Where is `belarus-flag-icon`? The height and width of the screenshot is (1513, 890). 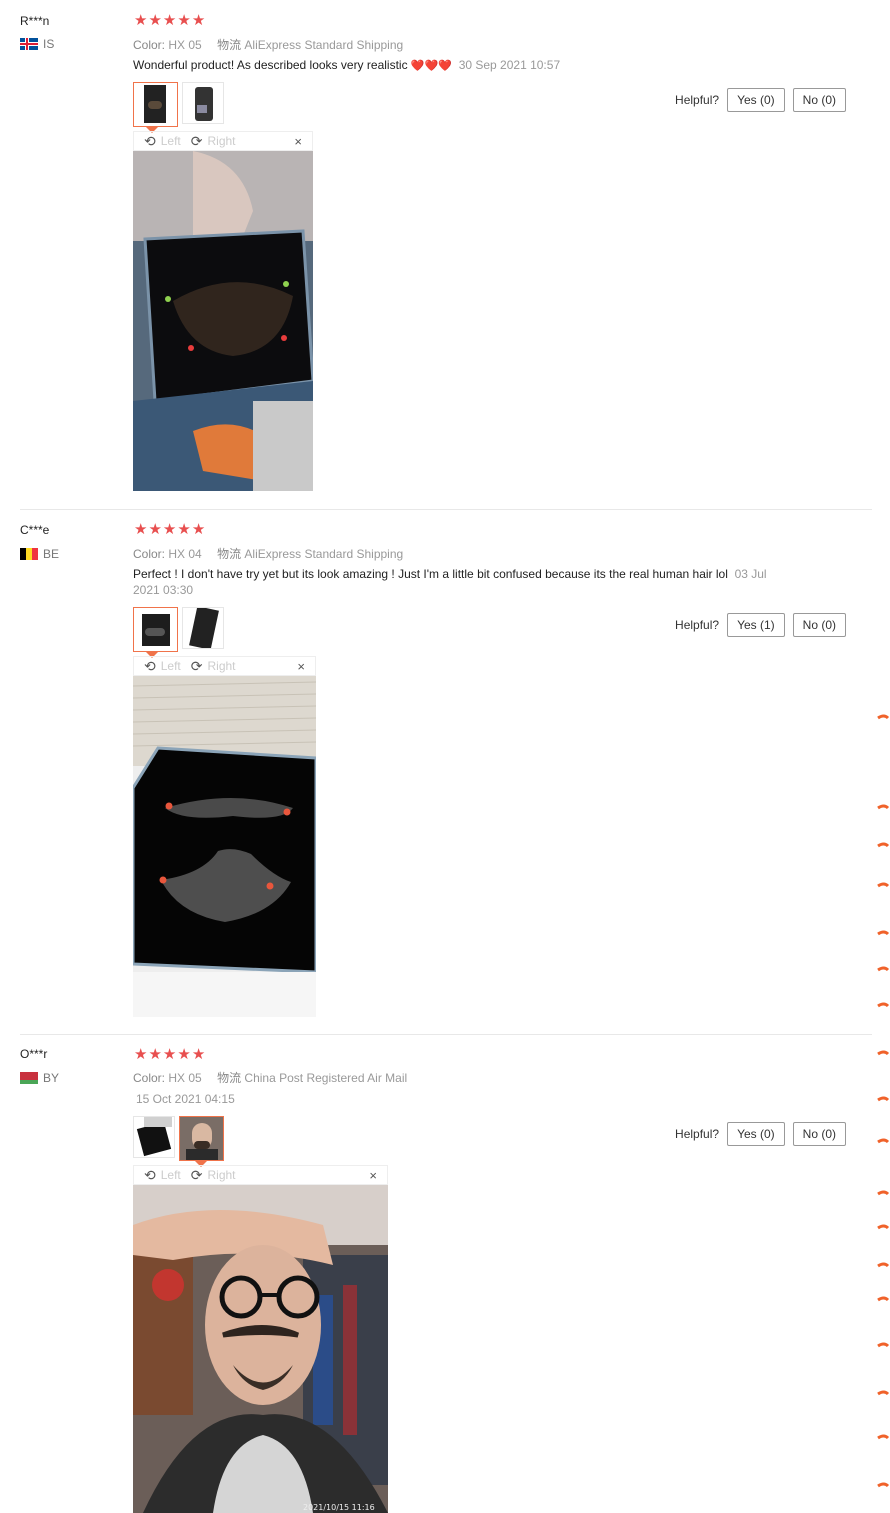 belarus-flag-icon is located at coordinates (29, 1078).